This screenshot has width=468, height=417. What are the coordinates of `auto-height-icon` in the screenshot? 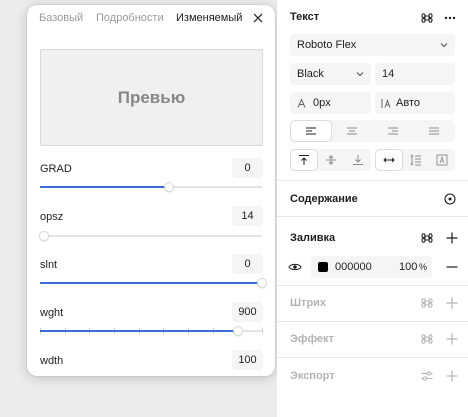 It's located at (415, 160).